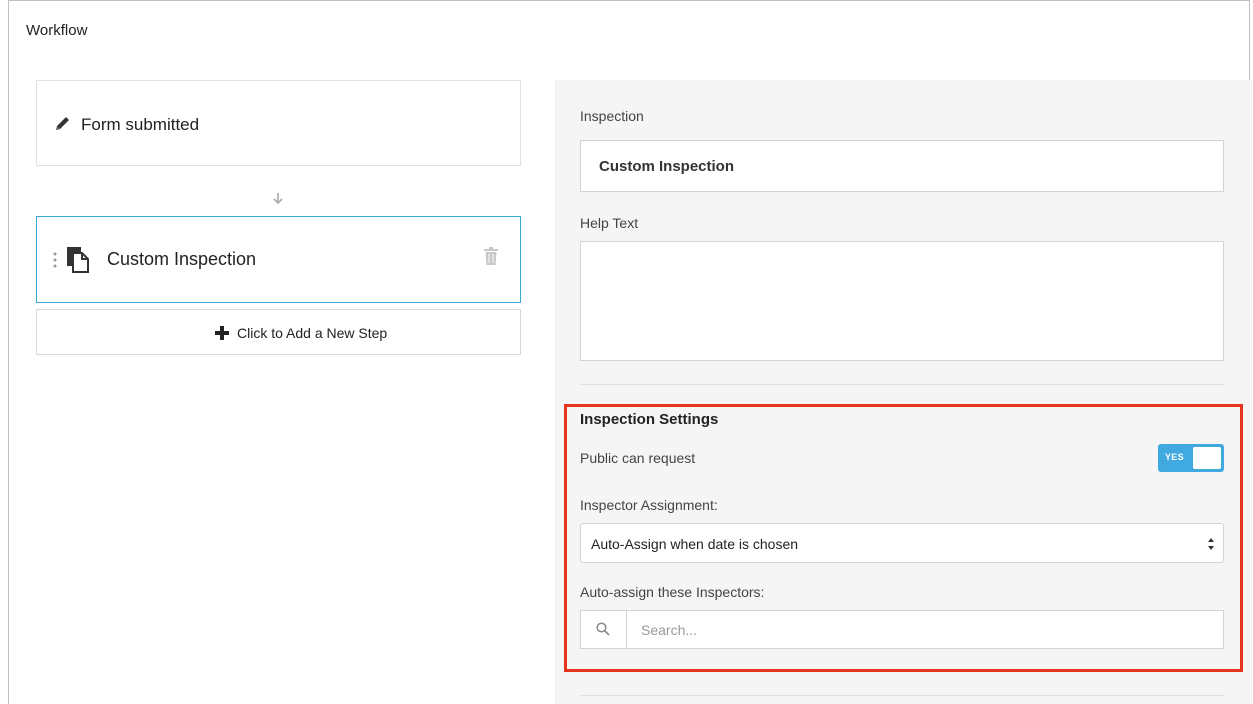 This screenshot has width=1253, height=704. Describe the element at coordinates (612, 116) in the screenshot. I see `inspection-label: Inspection` at that location.